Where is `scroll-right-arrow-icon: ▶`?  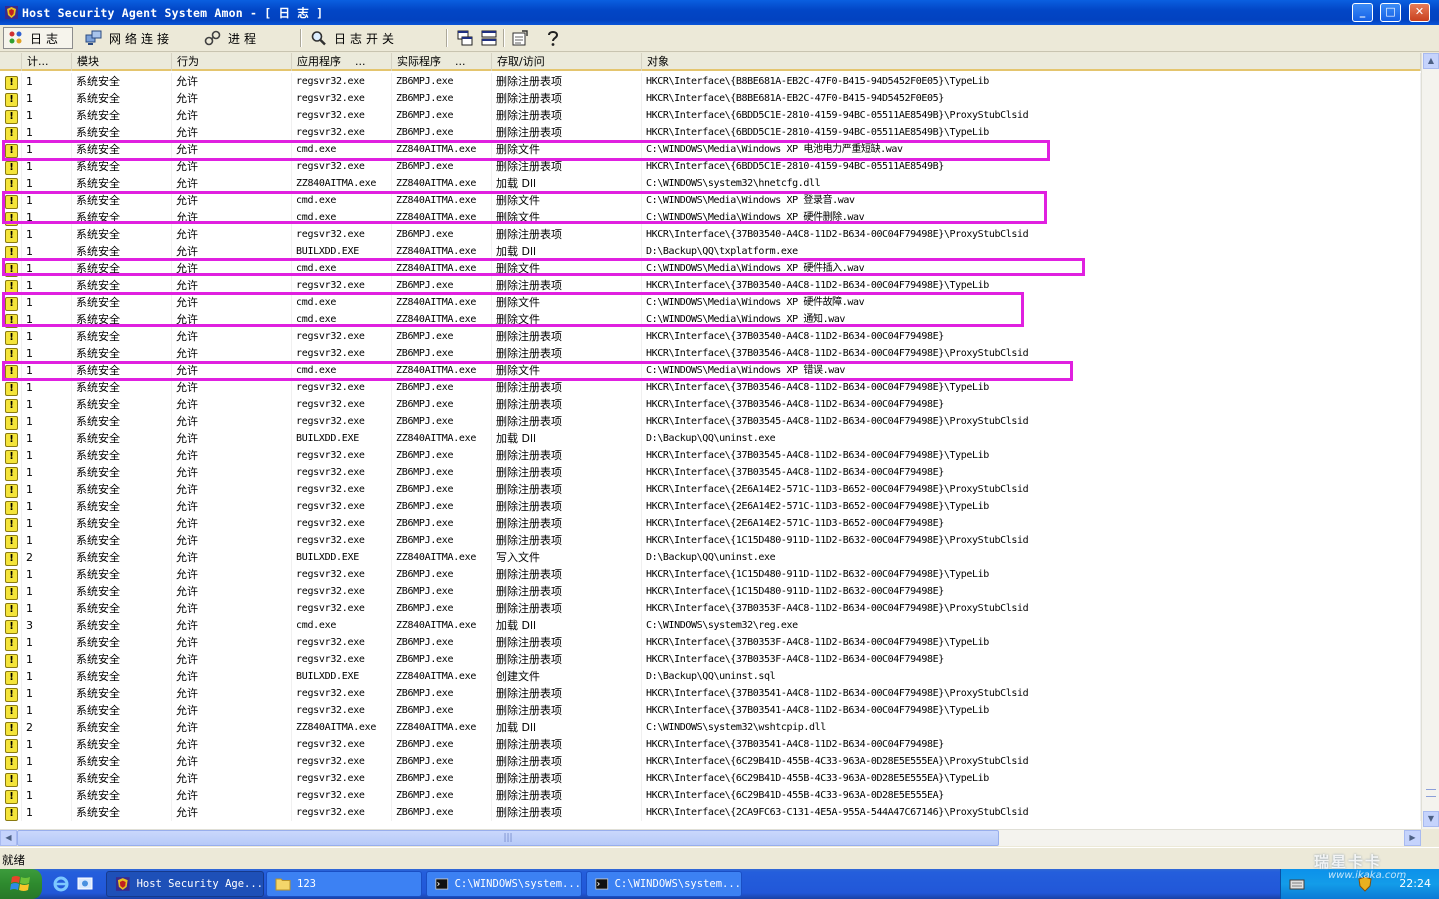
scroll-right-arrow-icon: ▶ is located at coordinates (1412, 838).